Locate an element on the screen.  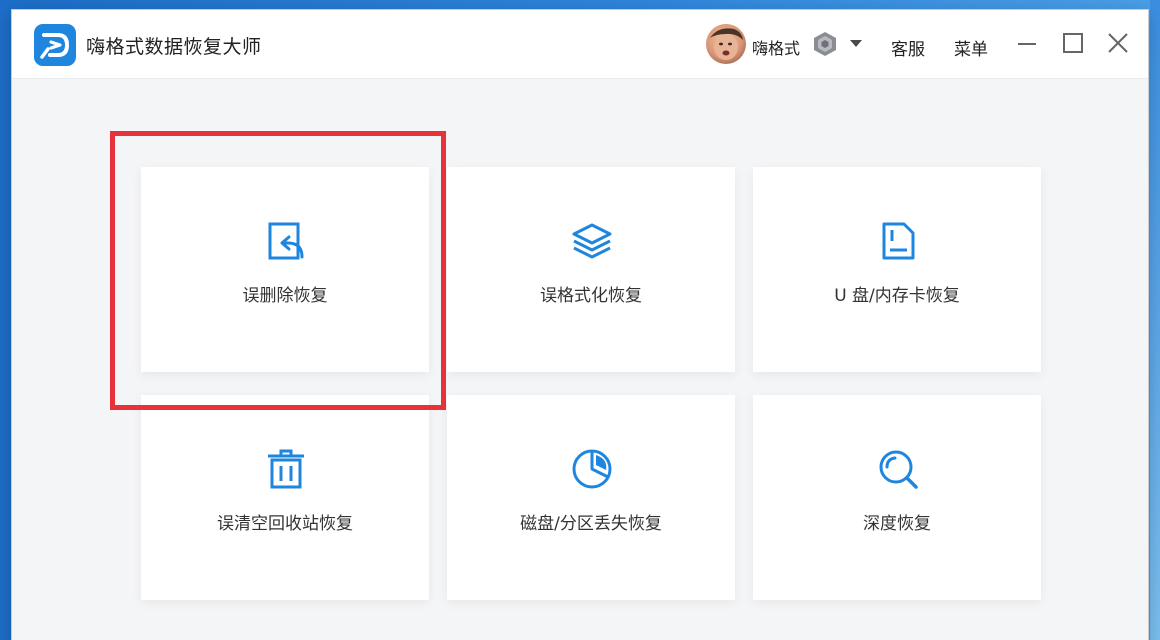
minimize-icon is located at coordinates (1027, 43).